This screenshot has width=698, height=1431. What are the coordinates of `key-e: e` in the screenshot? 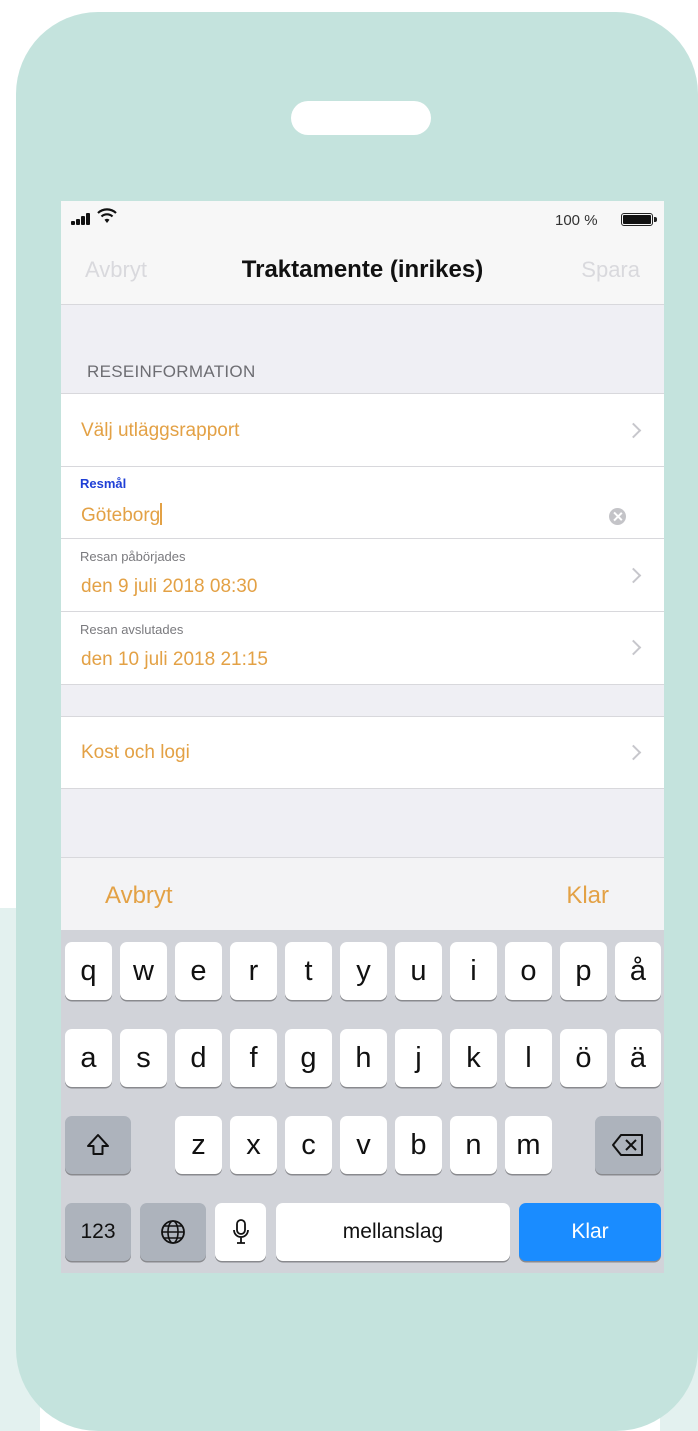 It's located at (198, 971).